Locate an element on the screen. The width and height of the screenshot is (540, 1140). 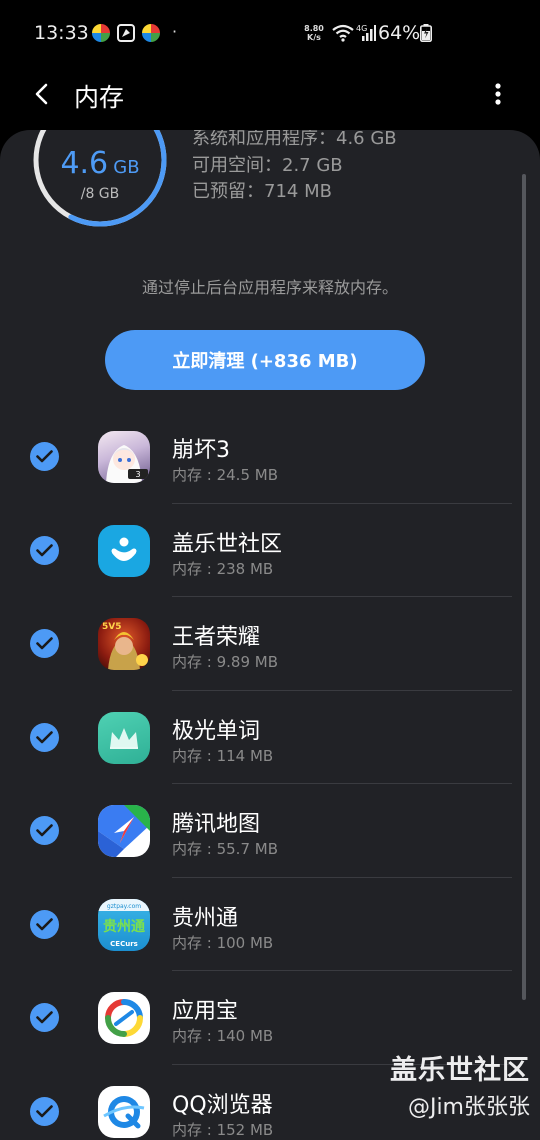
app-memory: 内存 : 9.89 MB is located at coordinates (225, 662).